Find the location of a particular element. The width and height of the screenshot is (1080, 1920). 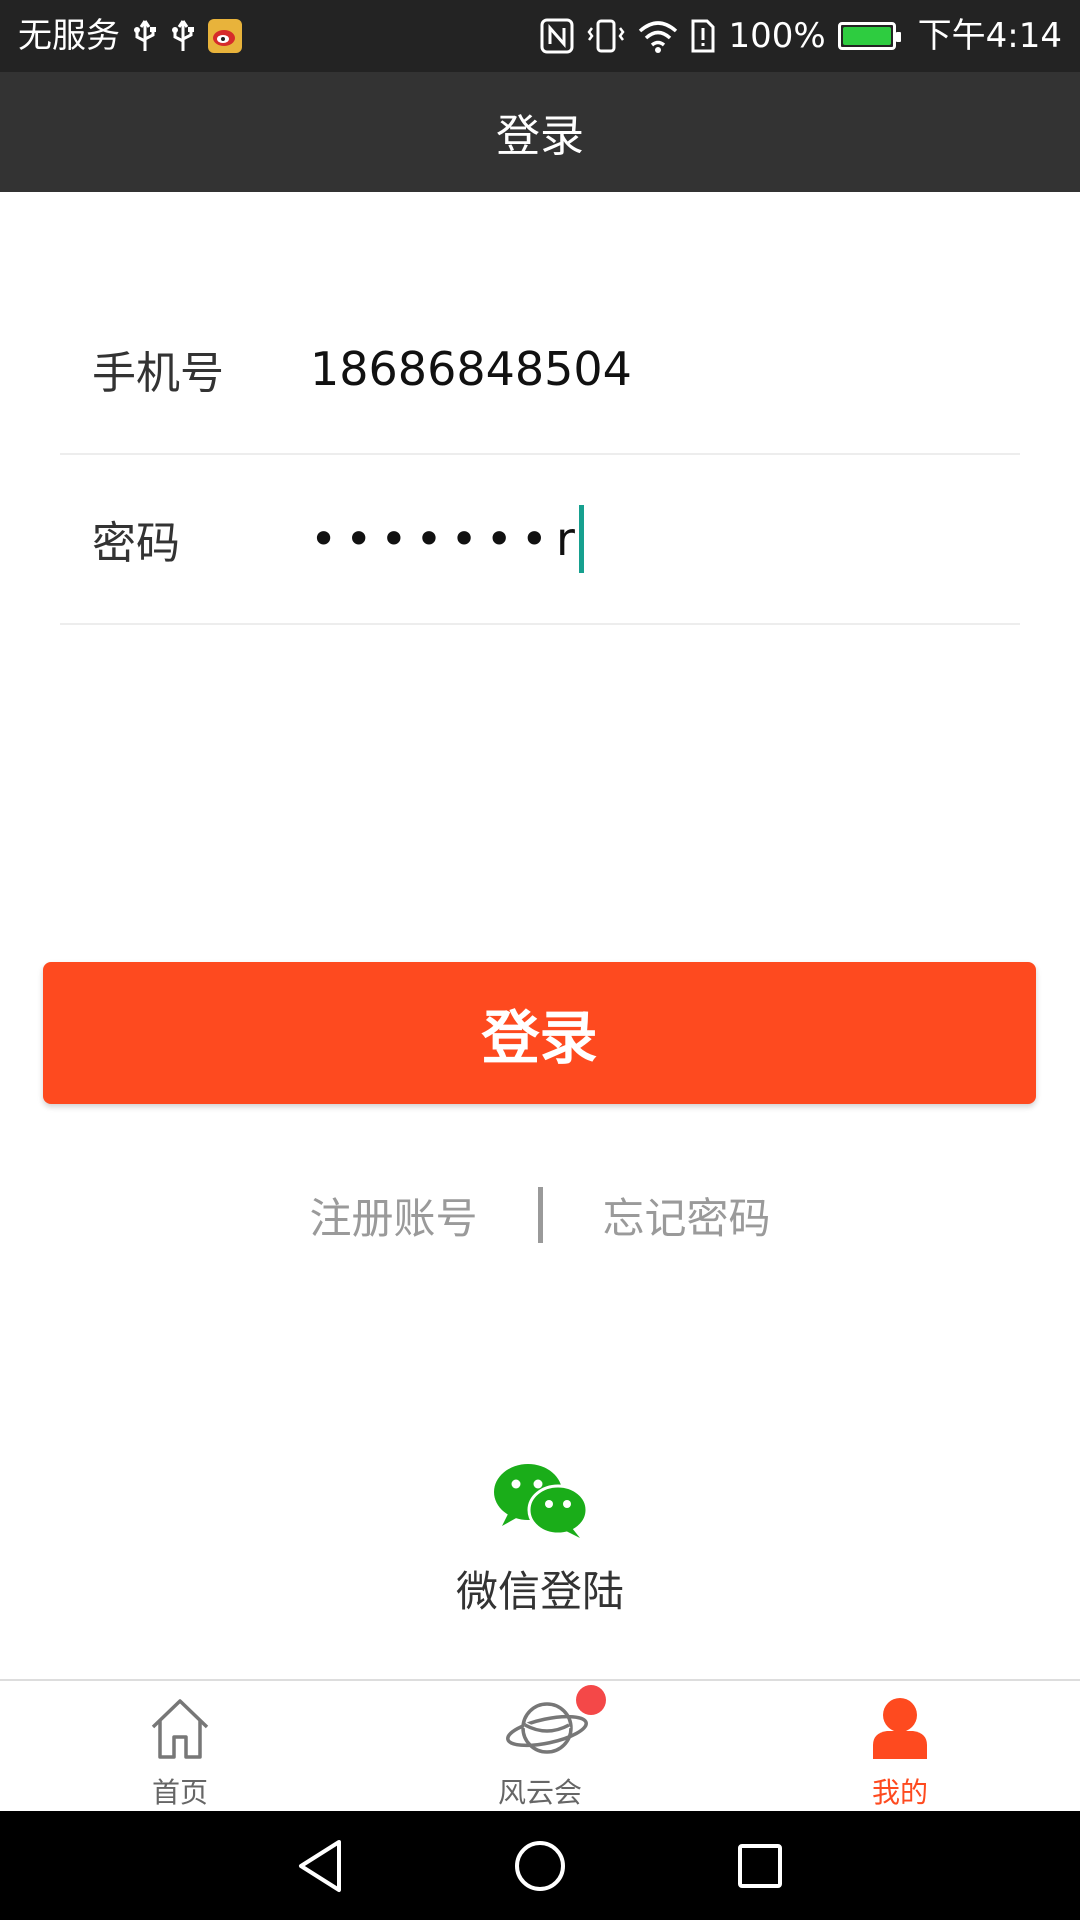

bottom-tab-bar: 首页 风云会 我的 is located at coordinates (540, 1745).